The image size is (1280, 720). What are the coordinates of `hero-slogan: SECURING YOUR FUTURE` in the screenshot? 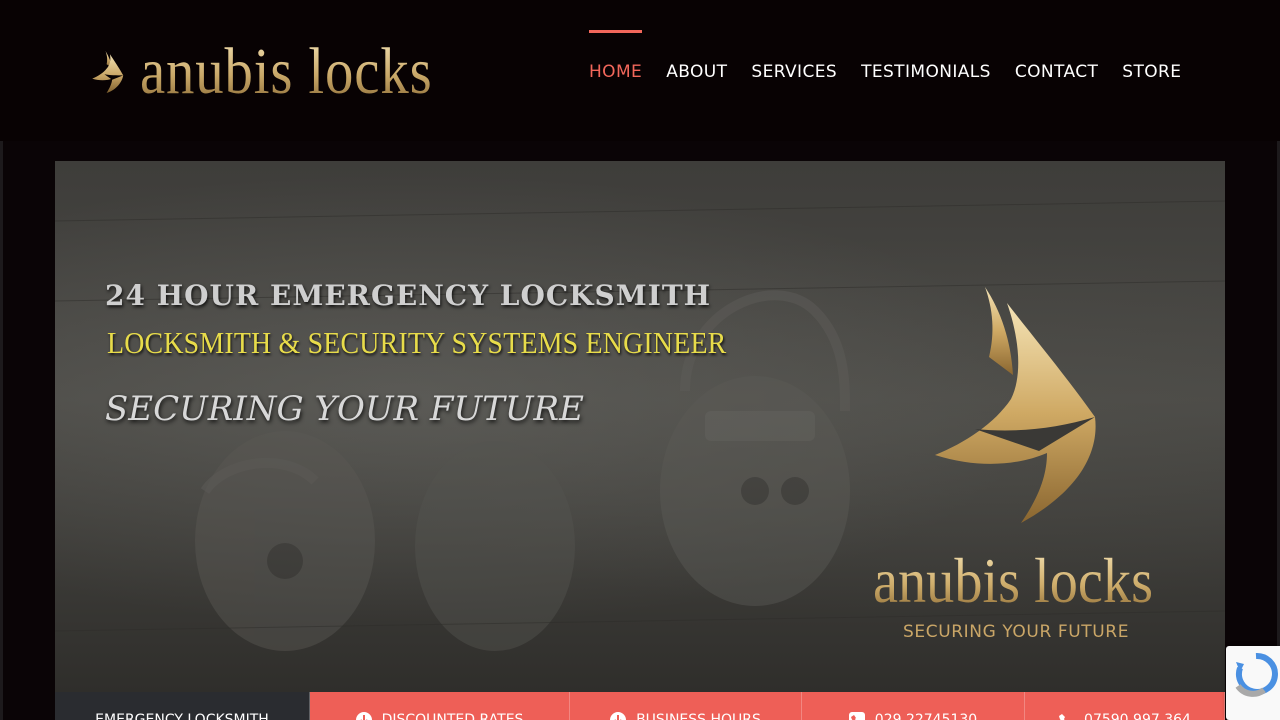 It's located at (344, 409).